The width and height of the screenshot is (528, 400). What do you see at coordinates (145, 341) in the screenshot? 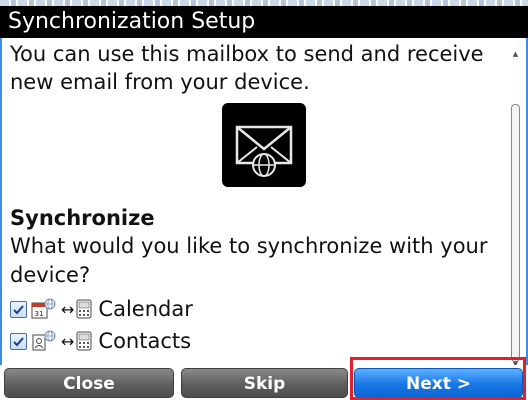
I see `contacts-label: Contacts` at bounding box center [145, 341].